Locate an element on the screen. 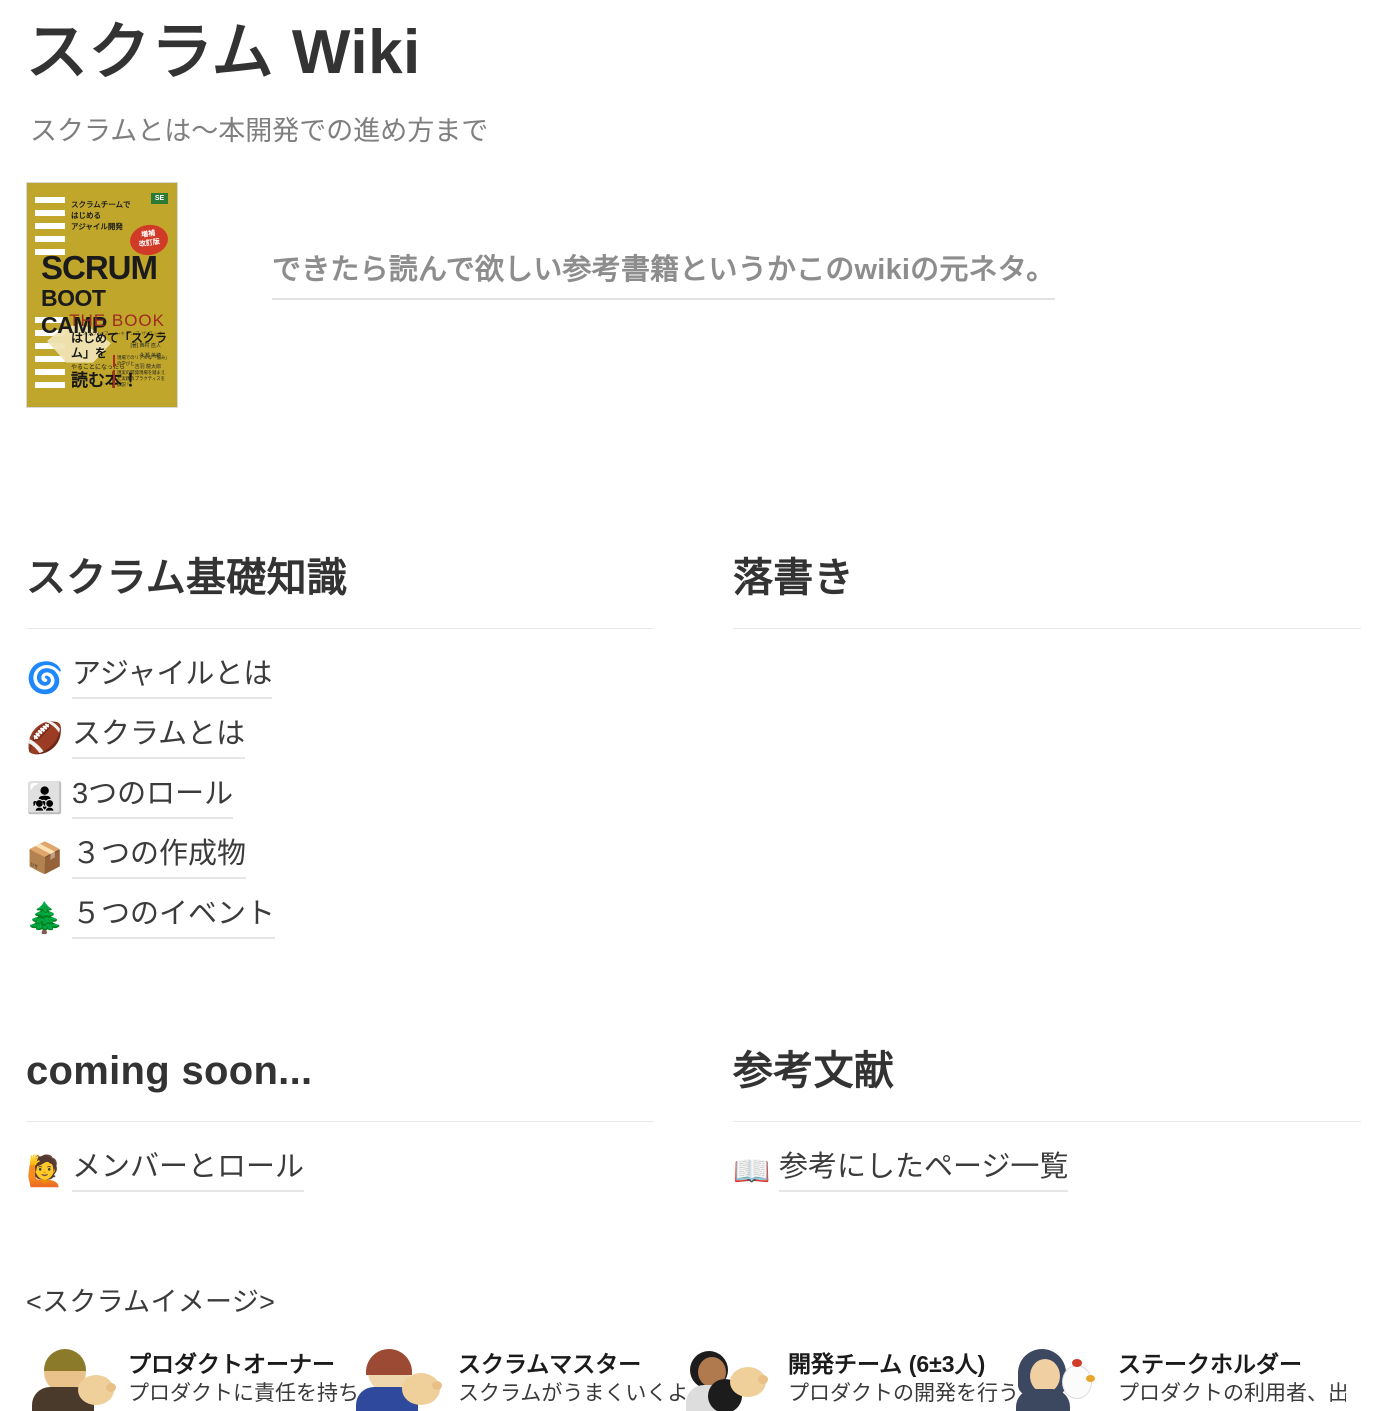 This screenshot has height=1411, width=1394. section-title-scribbles: 落書き is located at coordinates (793, 577).